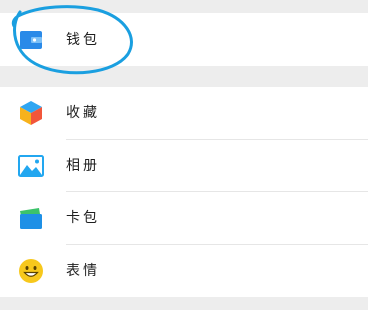 This screenshot has height=310, width=368. Describe the element at coordinates (83, 165) in the screenshot. I see `menu-item-label: 相册` at that location.